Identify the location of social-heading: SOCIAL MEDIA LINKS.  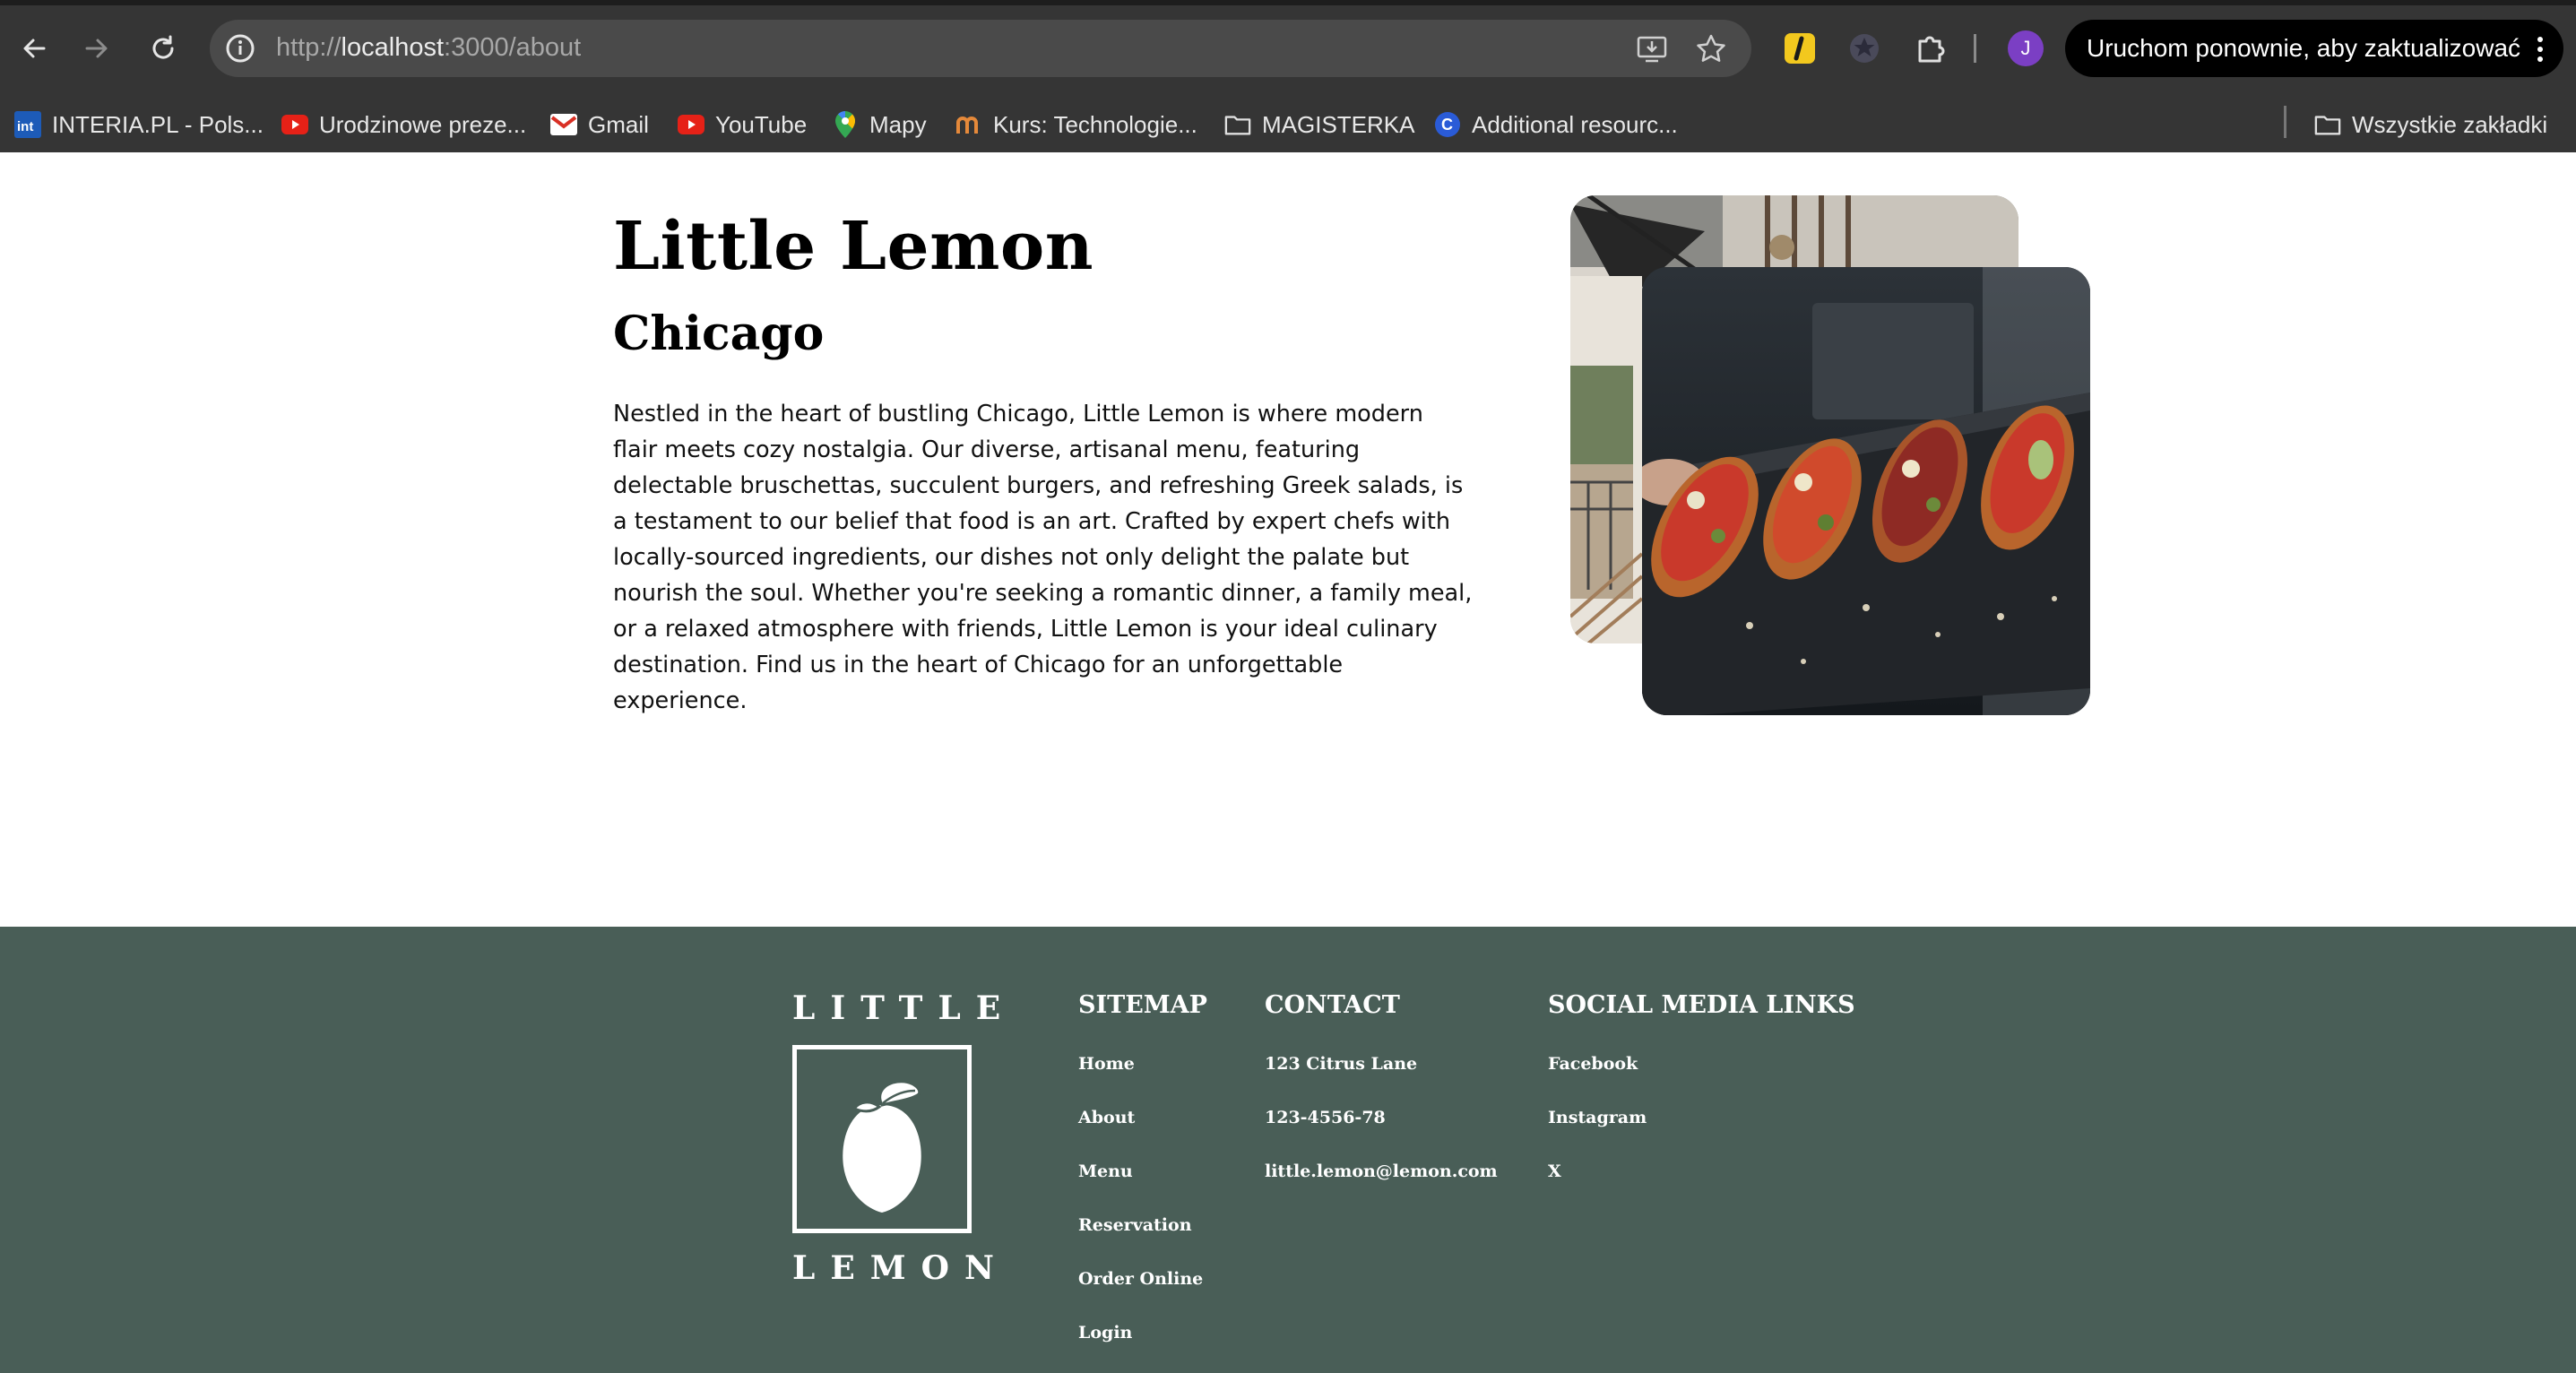
(1701, 1005).